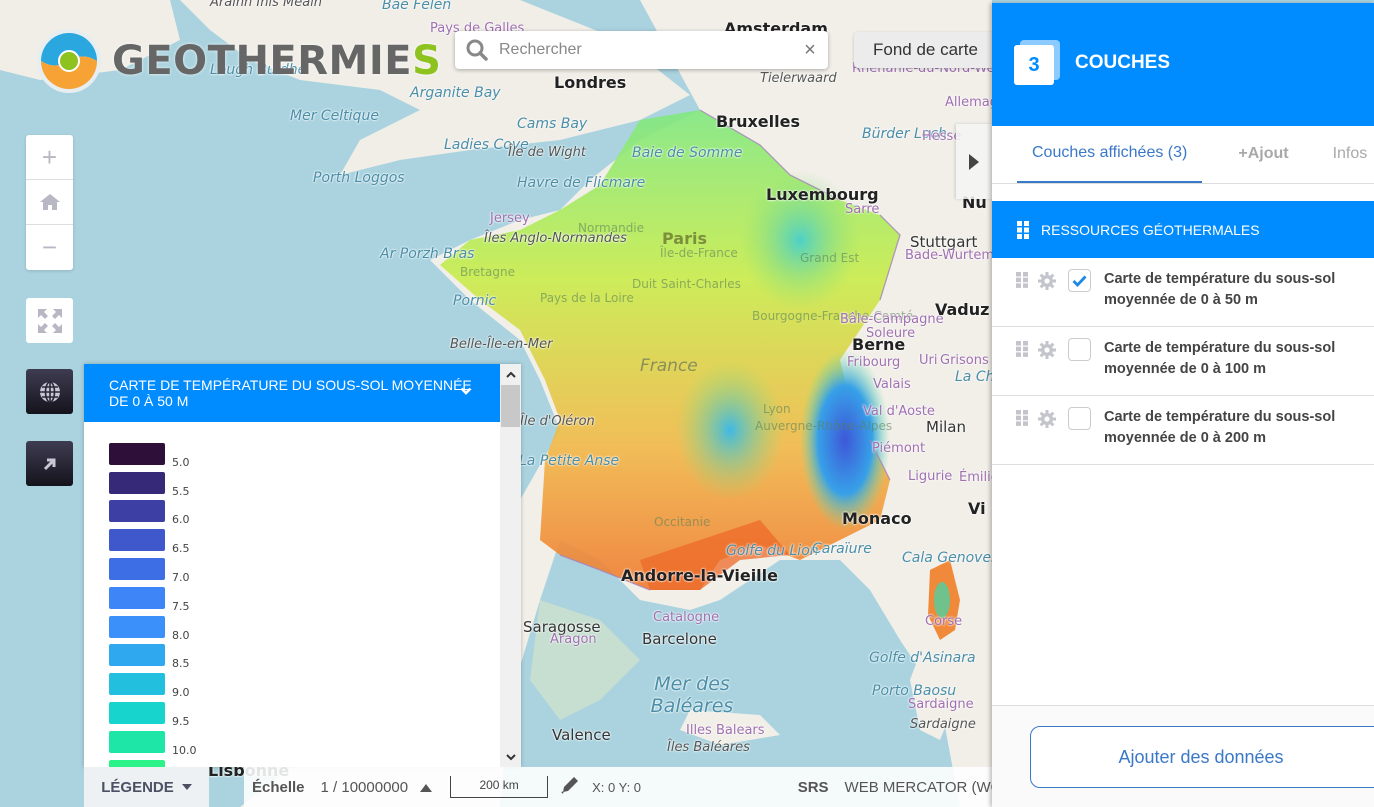 The height and width of the screenshot is (807, 1374). Describe the element at coordinates (304, 682) in the screenshot. I see `legend-item: 9.0` at that location.